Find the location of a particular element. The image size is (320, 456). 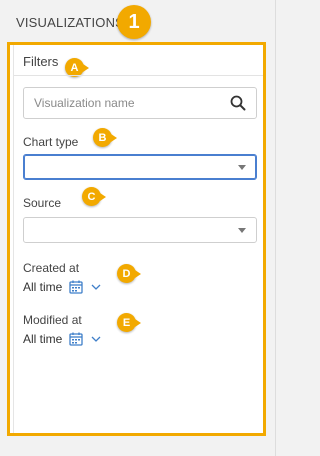

modified-at-picker: All time is located at coordinates (62, 339).